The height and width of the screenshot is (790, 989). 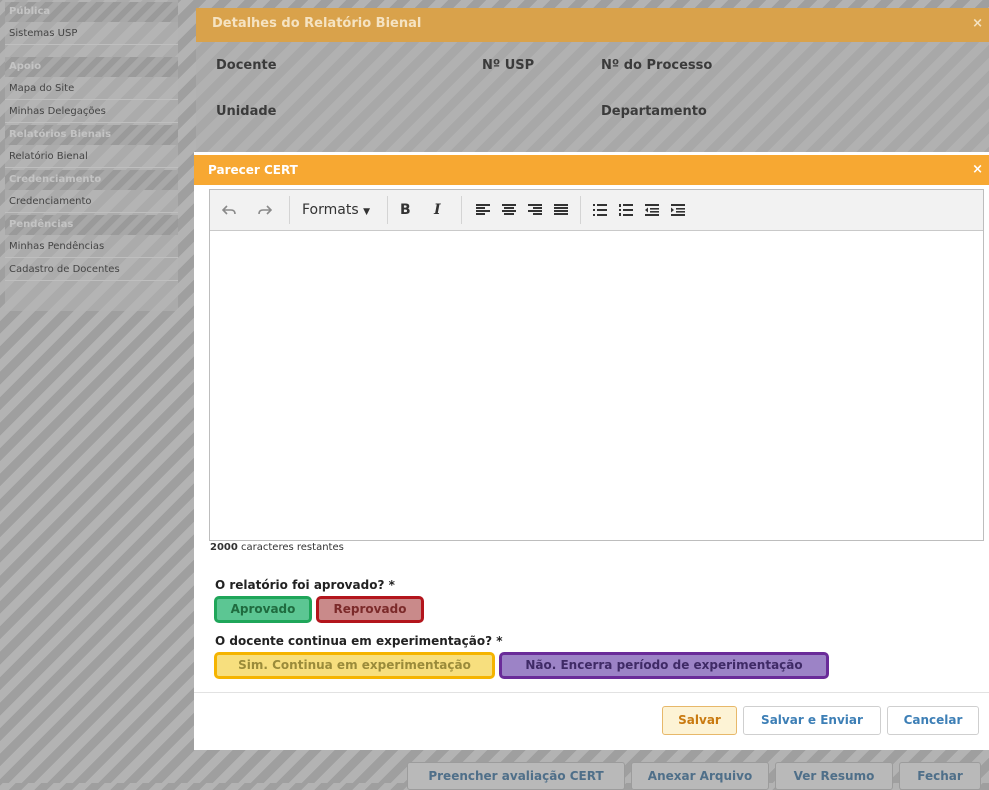 I want to click on bold-button: B, so click(x=405, y=210).